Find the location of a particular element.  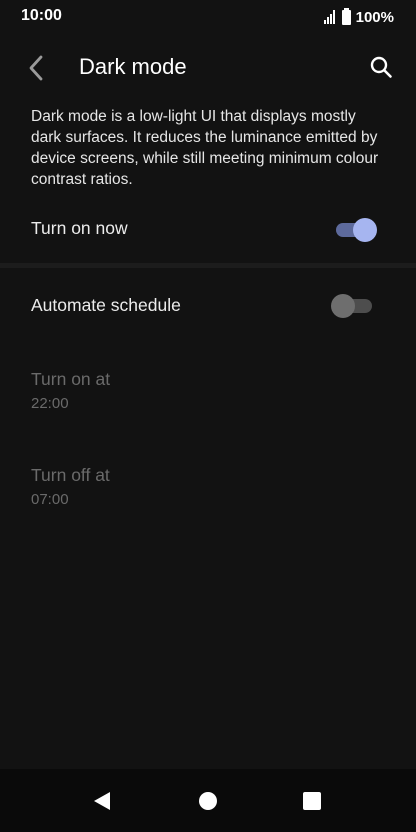

navigation-bar is located at coordinates (208, 800).